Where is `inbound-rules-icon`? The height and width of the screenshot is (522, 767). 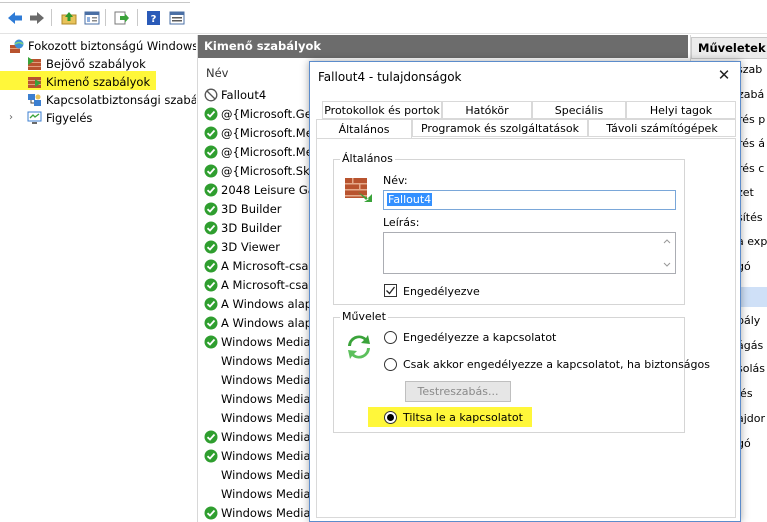 inbound-rules-icon is located at coordinates (34, 64).